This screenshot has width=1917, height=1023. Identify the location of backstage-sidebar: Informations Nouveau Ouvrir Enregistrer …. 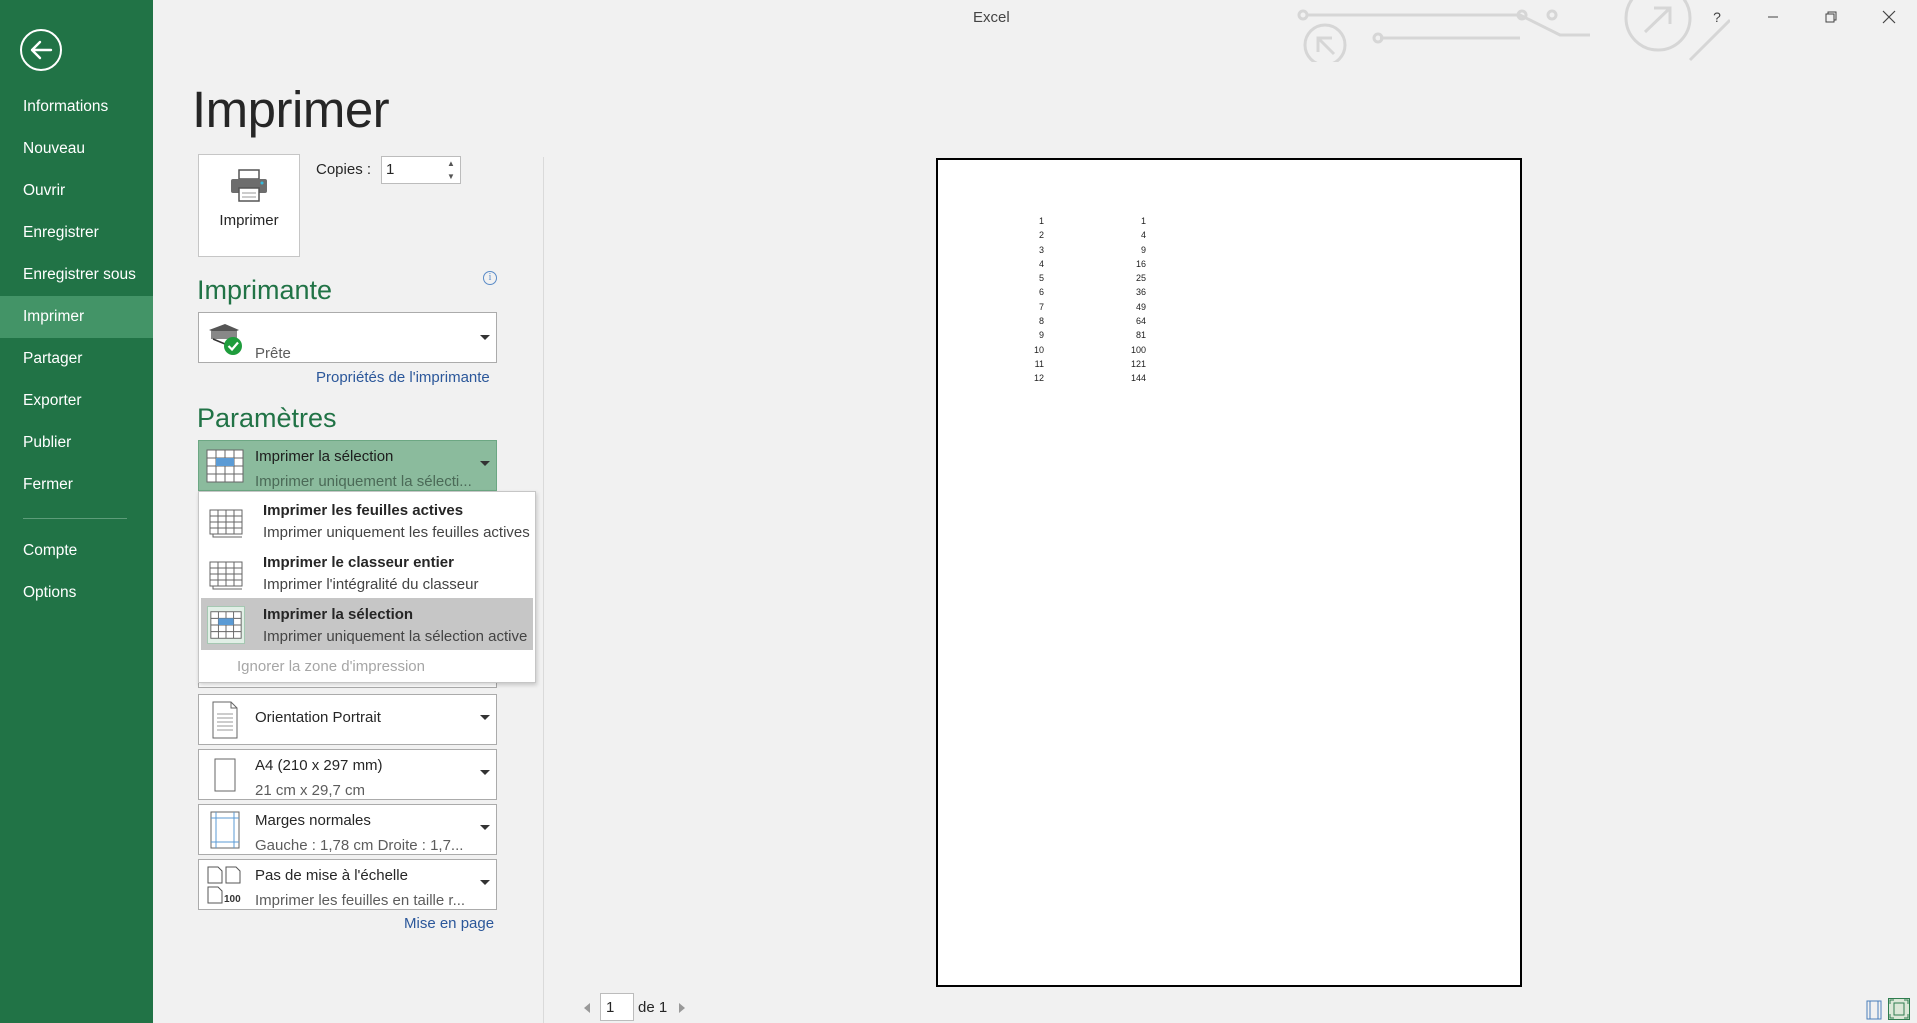
(76, 511).